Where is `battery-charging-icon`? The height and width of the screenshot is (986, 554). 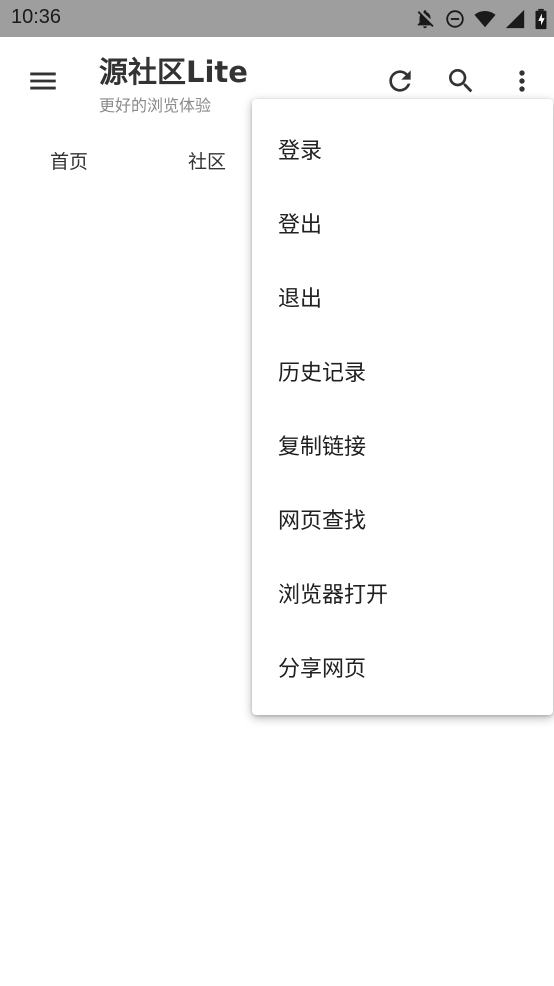 battery-charging-icon is located at coordinates (541, 19).